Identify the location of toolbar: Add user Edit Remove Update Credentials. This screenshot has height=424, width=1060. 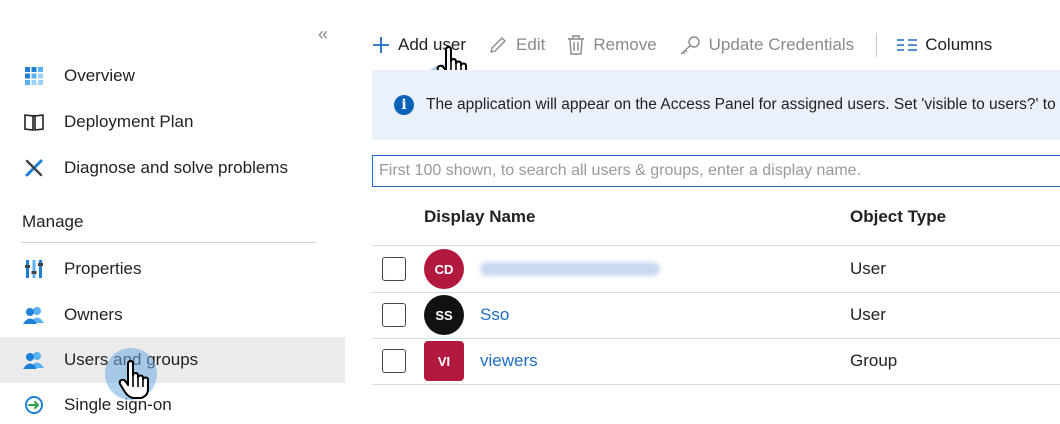
(693, 45).